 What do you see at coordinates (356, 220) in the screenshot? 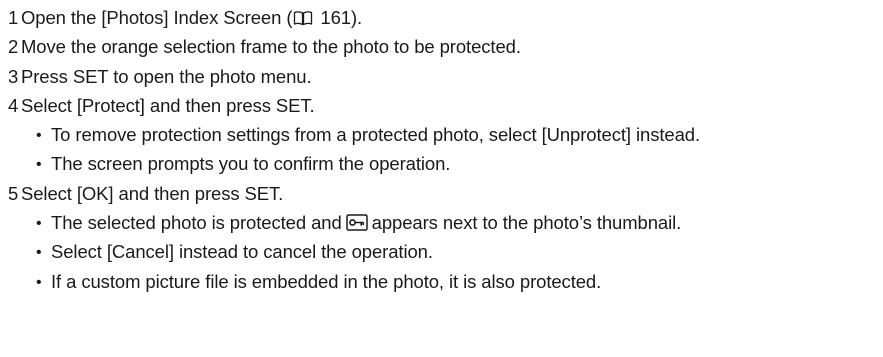
I see `protect-key-icon` at bounding box center [356, 220].